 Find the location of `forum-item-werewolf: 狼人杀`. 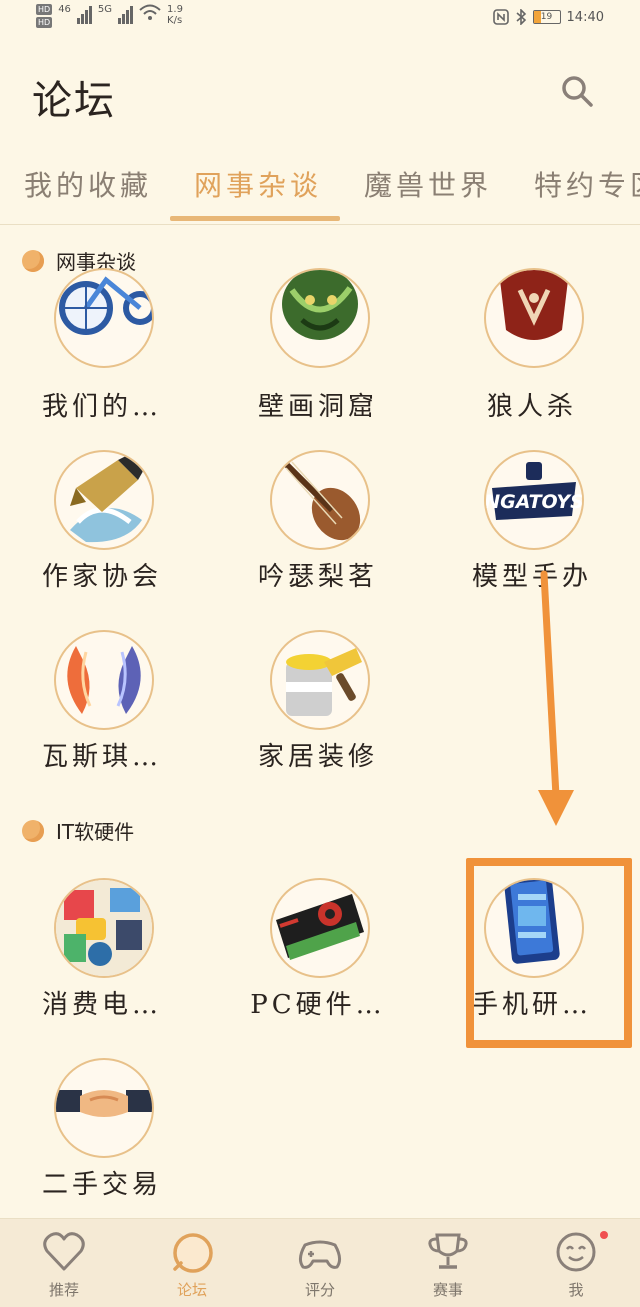

forum-item-werewolf: 狼人杀 is located at coordinates (532, 353).